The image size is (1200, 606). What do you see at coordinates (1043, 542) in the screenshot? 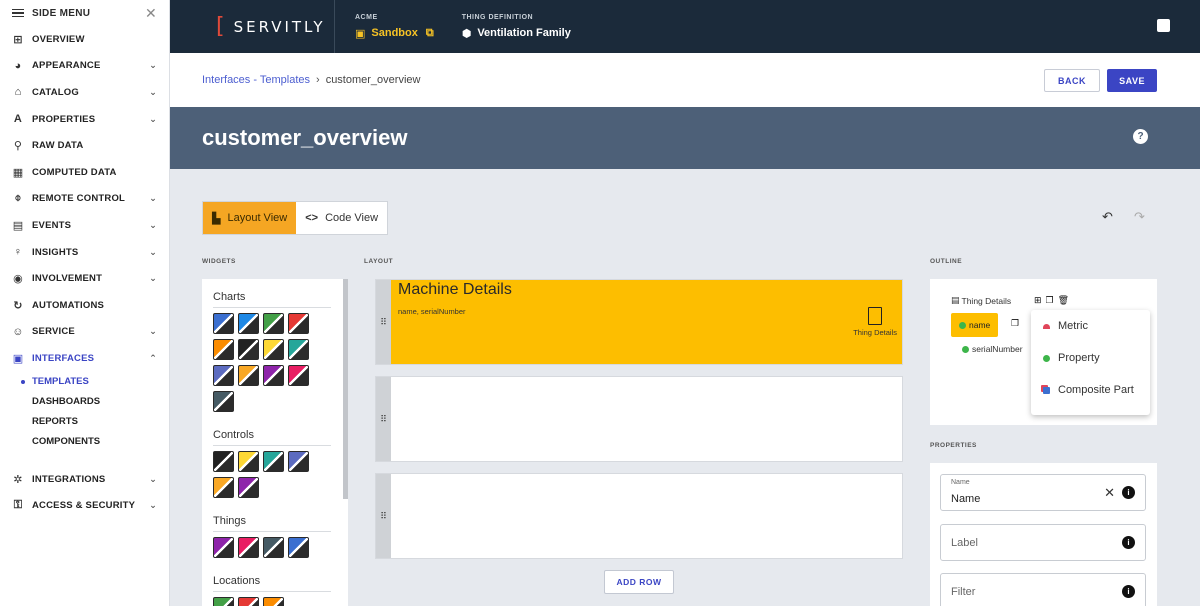
I see `label-field: Label i` at bounding box center [1043, 542].